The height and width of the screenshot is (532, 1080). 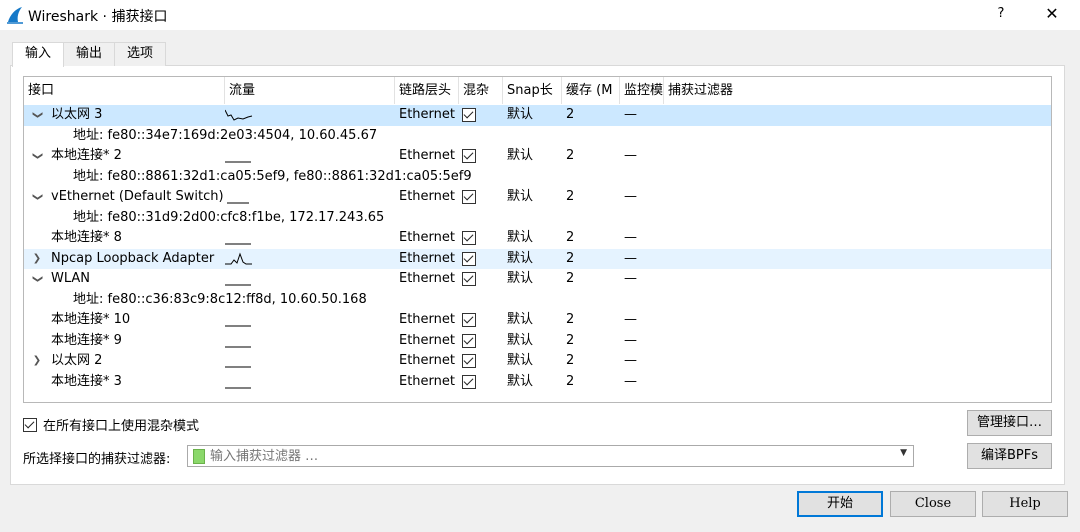 I want to click on close-button: Close, so click(x=933, y=504).